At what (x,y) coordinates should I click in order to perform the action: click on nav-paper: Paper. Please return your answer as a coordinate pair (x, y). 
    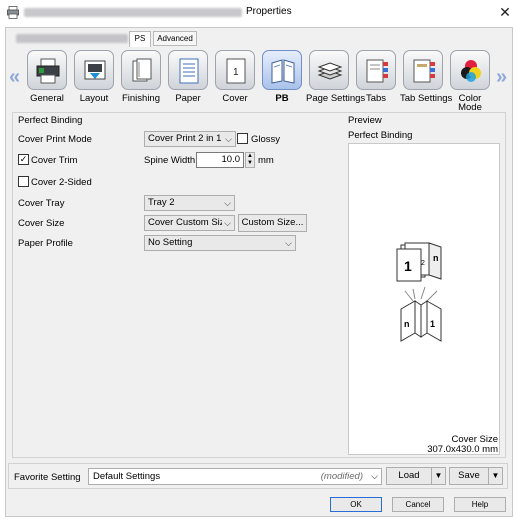
    Looking at the image, I should click on (188, 79).